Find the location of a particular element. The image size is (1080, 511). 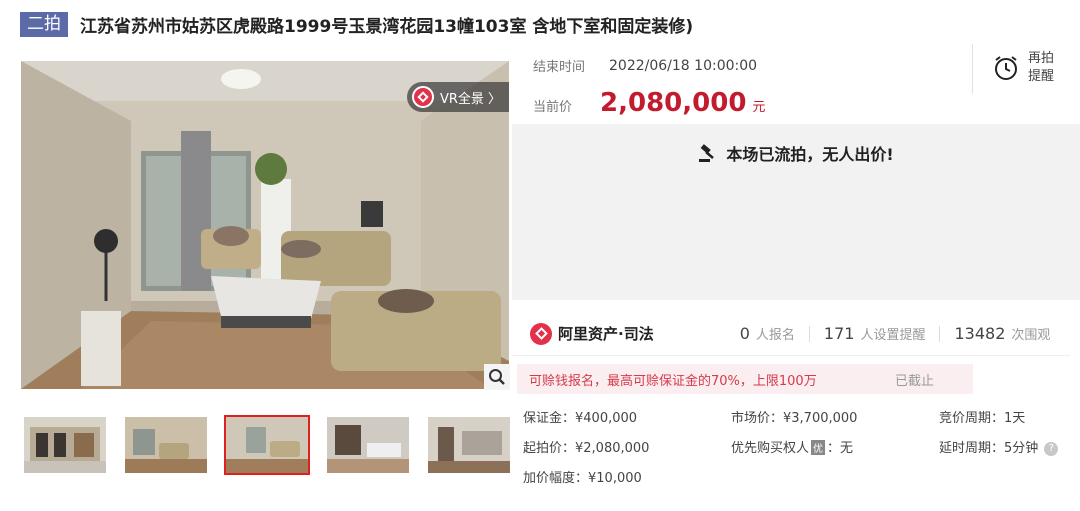

auction-round-badge: 二拍 is located at coordinates (44, 24).